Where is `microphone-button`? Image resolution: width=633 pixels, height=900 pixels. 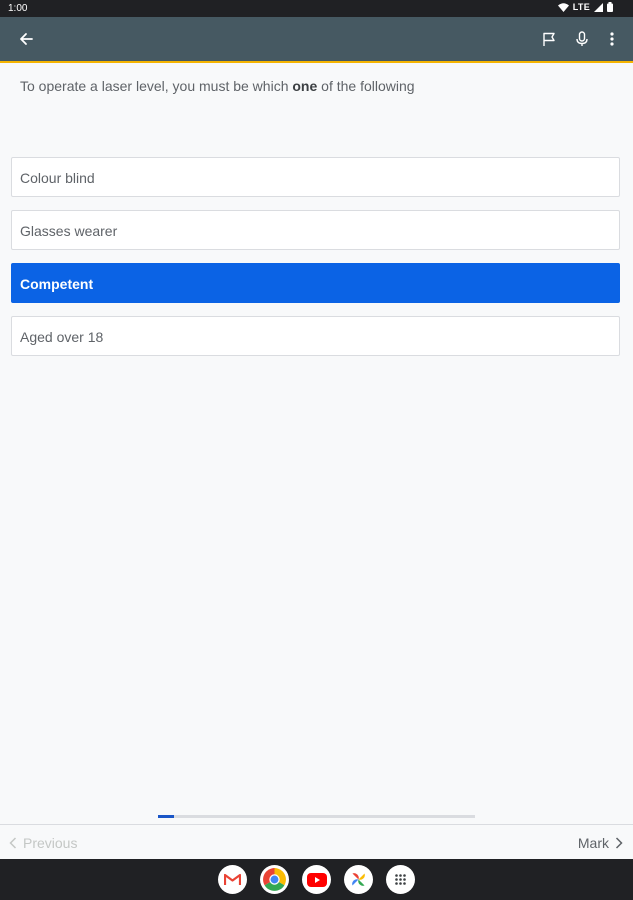 microphone-button is located at coordinates (582, 39).